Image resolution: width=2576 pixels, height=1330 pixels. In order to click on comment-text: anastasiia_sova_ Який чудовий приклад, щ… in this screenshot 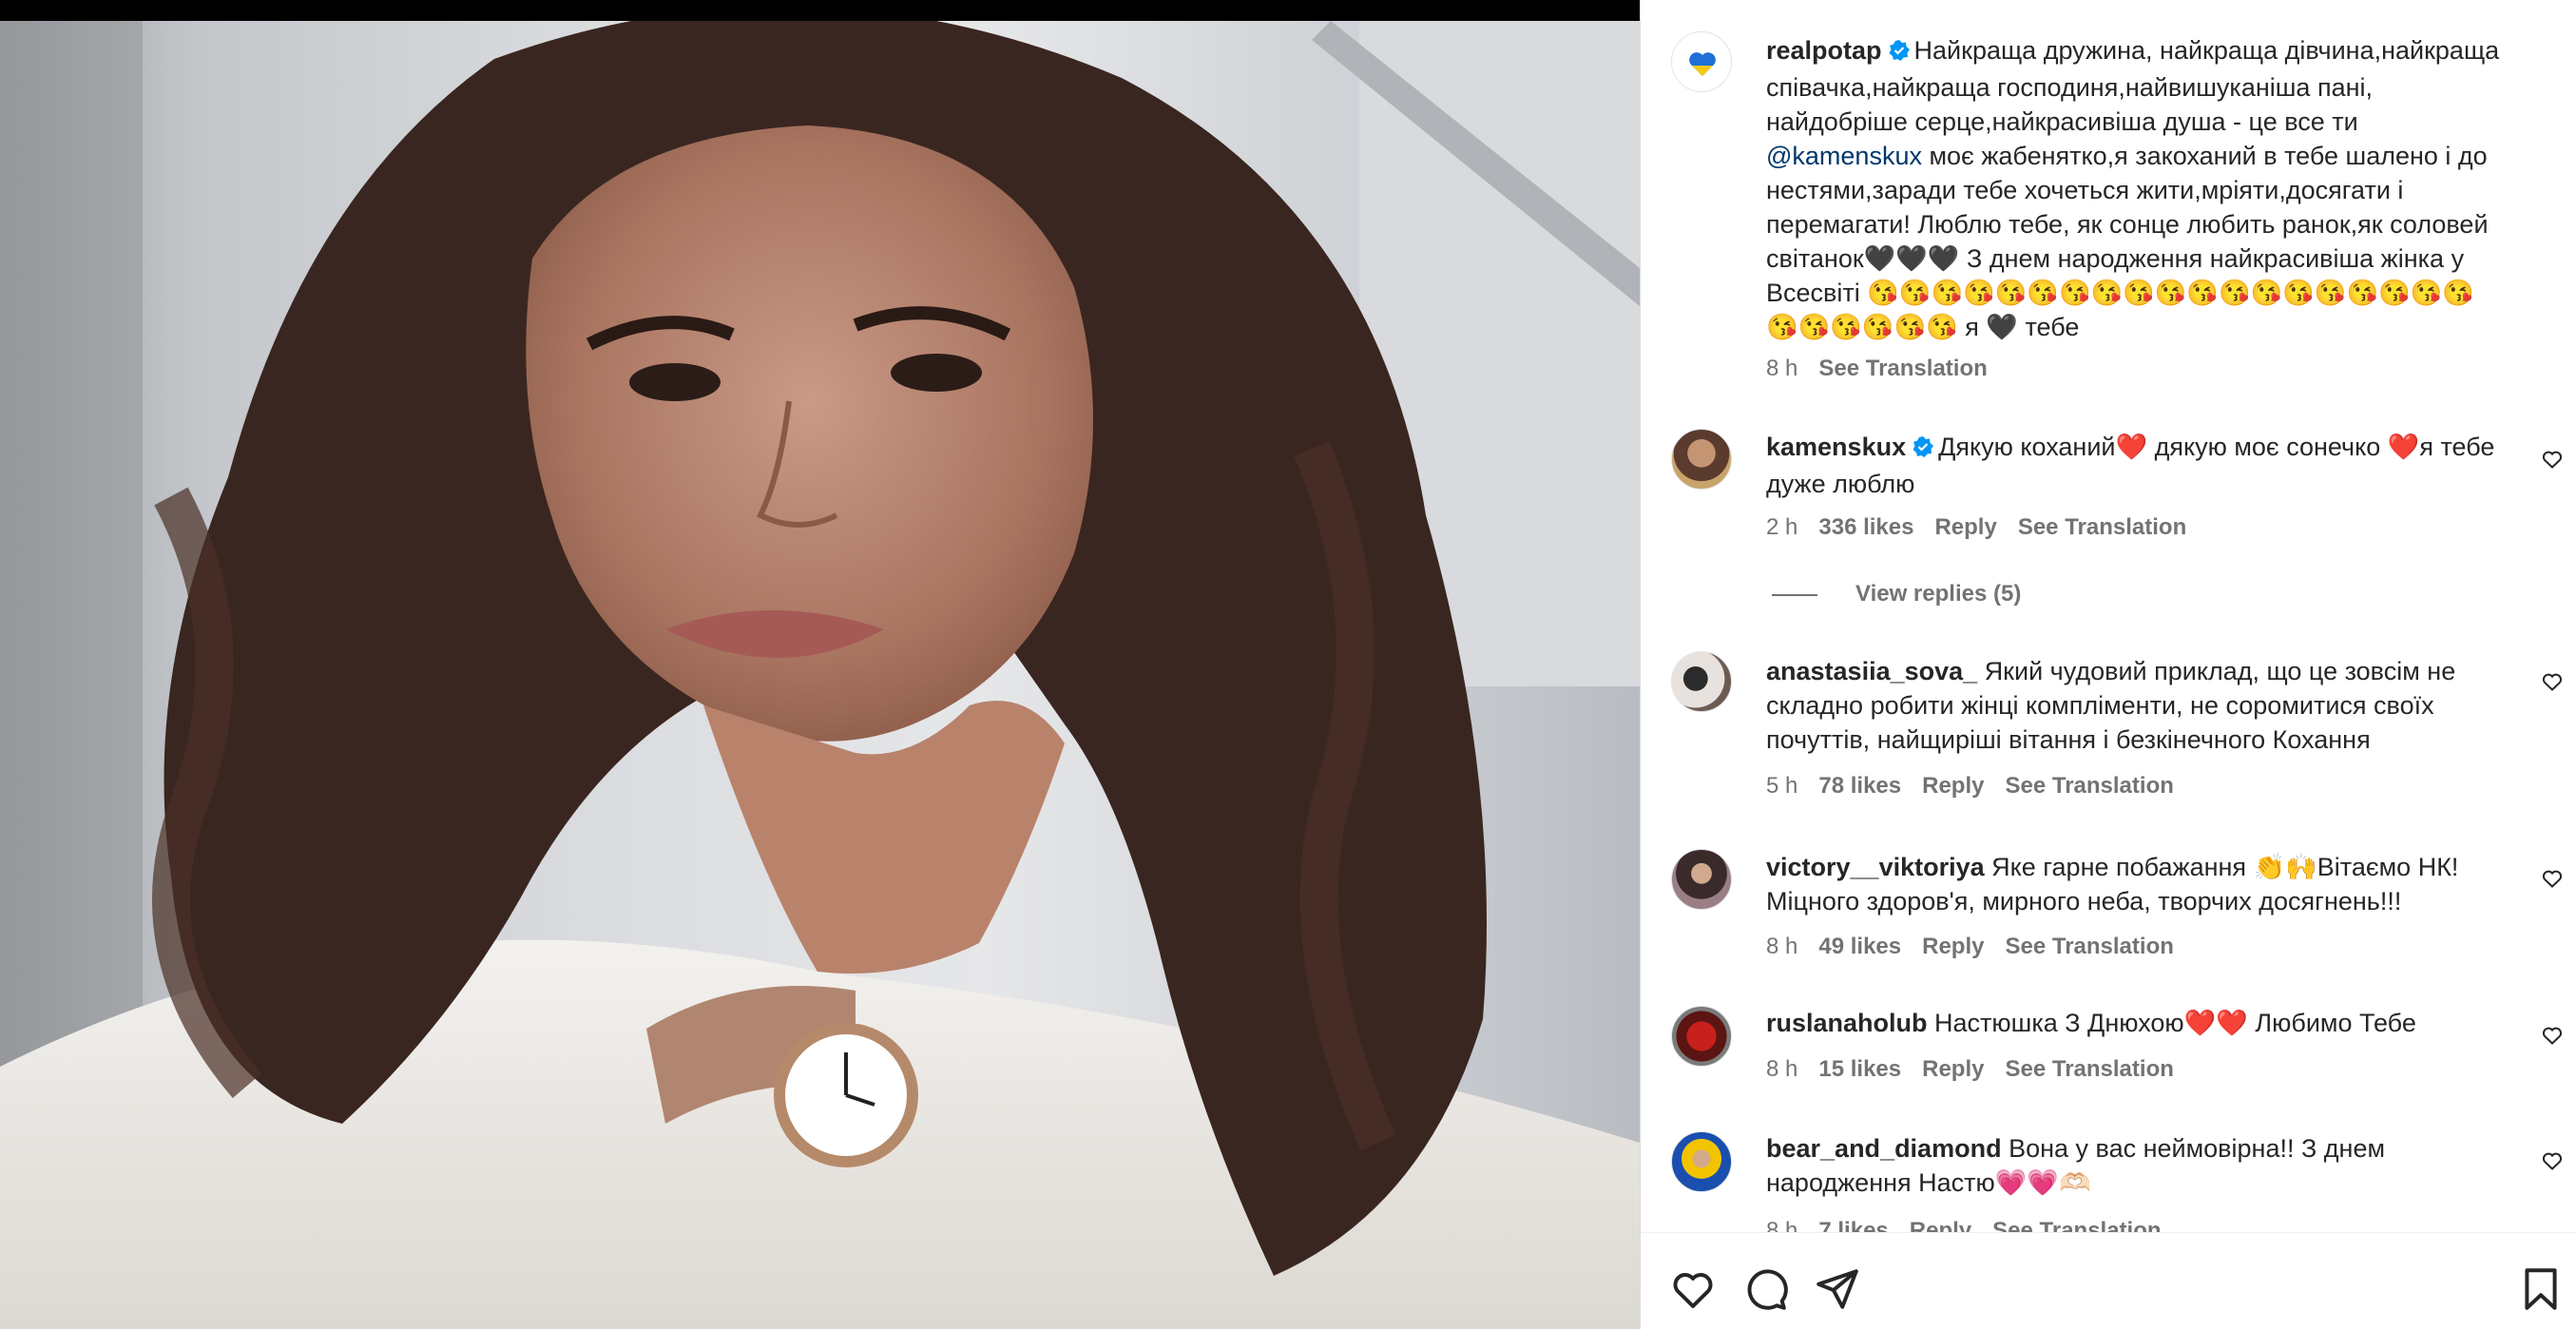, I will do `click(2135, 705)`.